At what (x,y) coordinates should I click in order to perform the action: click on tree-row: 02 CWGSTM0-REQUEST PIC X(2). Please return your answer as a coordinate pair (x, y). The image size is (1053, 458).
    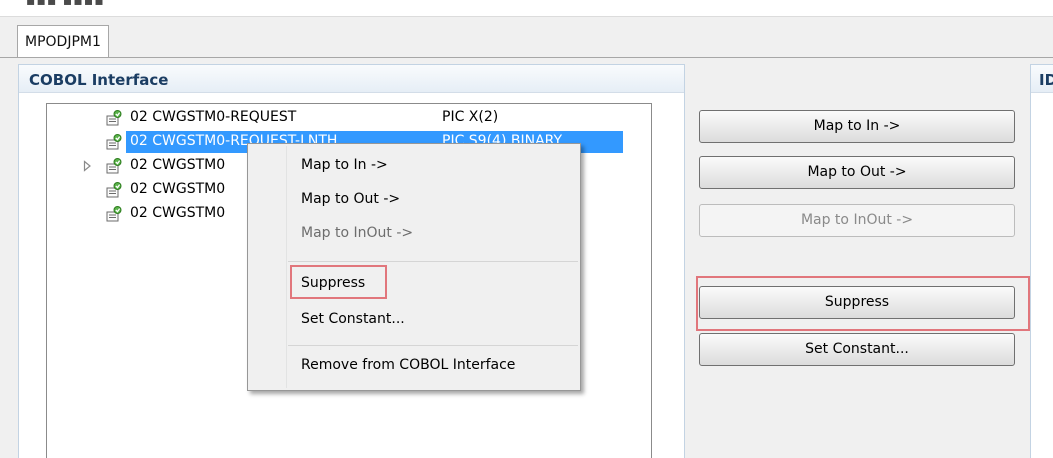
    Looking at the image, I should click on (349, 118).